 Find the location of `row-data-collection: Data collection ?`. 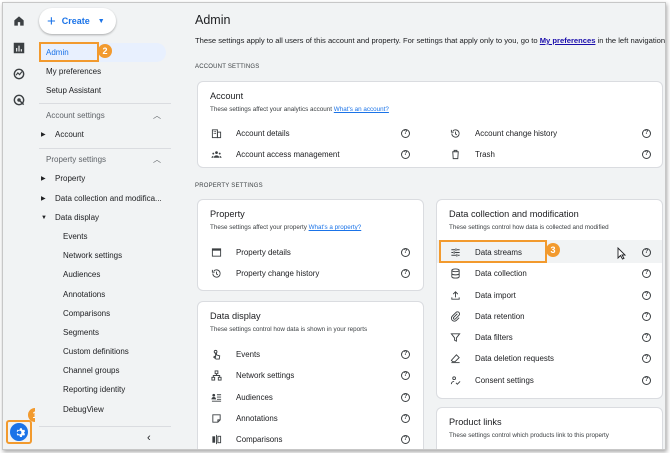

row-data-collection: Data collection ? is located at coordinates (550, 273).